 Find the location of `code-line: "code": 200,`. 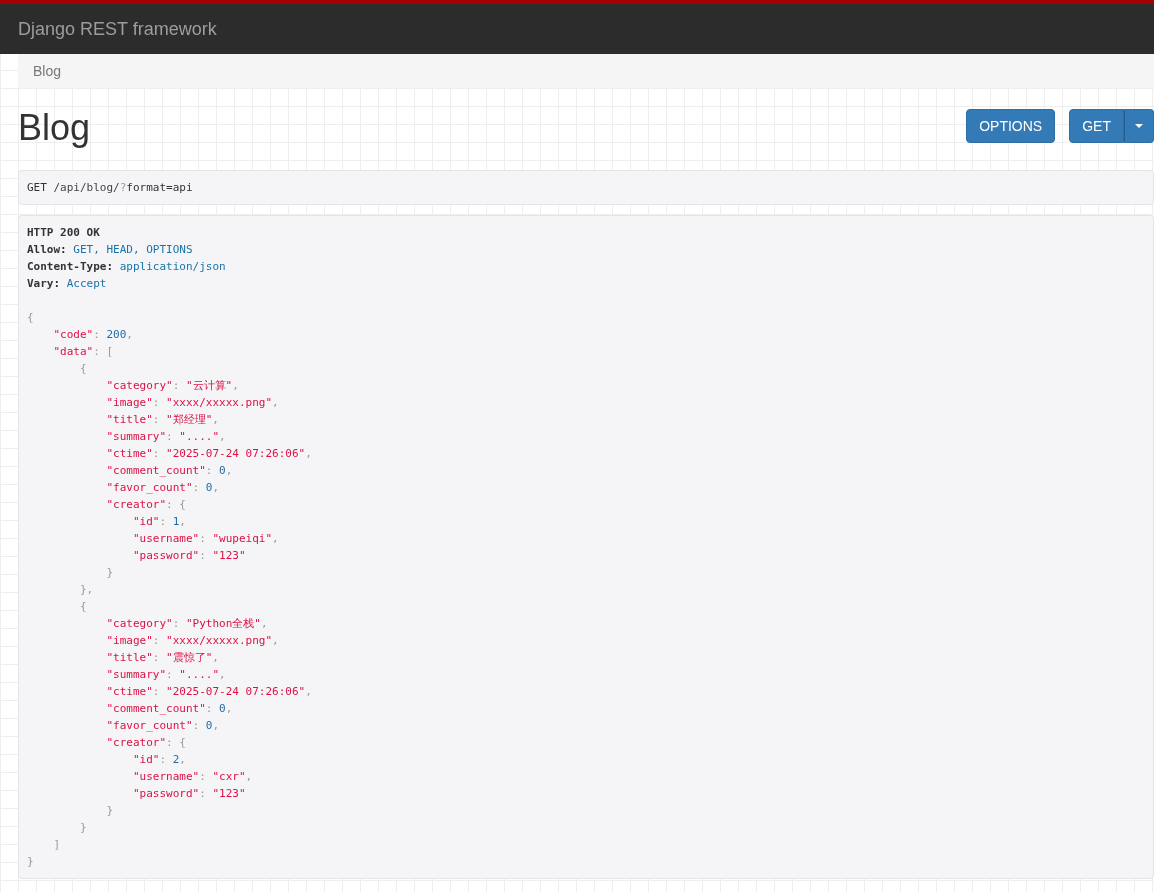

code-line: "code": 200, is located at coordinates (93, 335).